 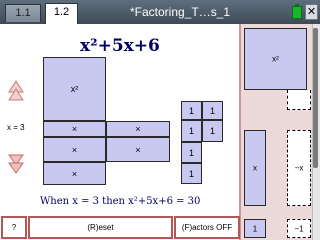 I want to click on palette-x-squared-tile: x², so click(x=275, y=59).